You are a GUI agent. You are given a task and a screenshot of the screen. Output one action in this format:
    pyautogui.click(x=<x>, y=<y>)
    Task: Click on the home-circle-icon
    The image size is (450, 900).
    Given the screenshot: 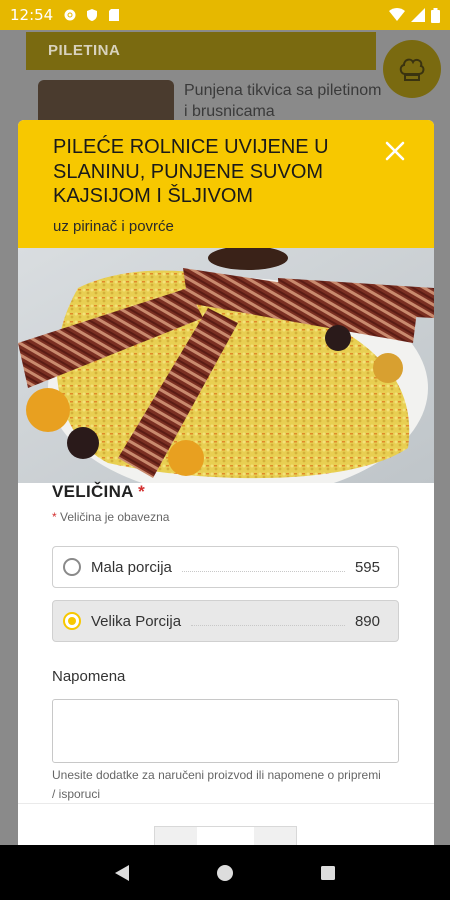 What is the action you would take?
    pyautogui.click(x=224, y=872)
    